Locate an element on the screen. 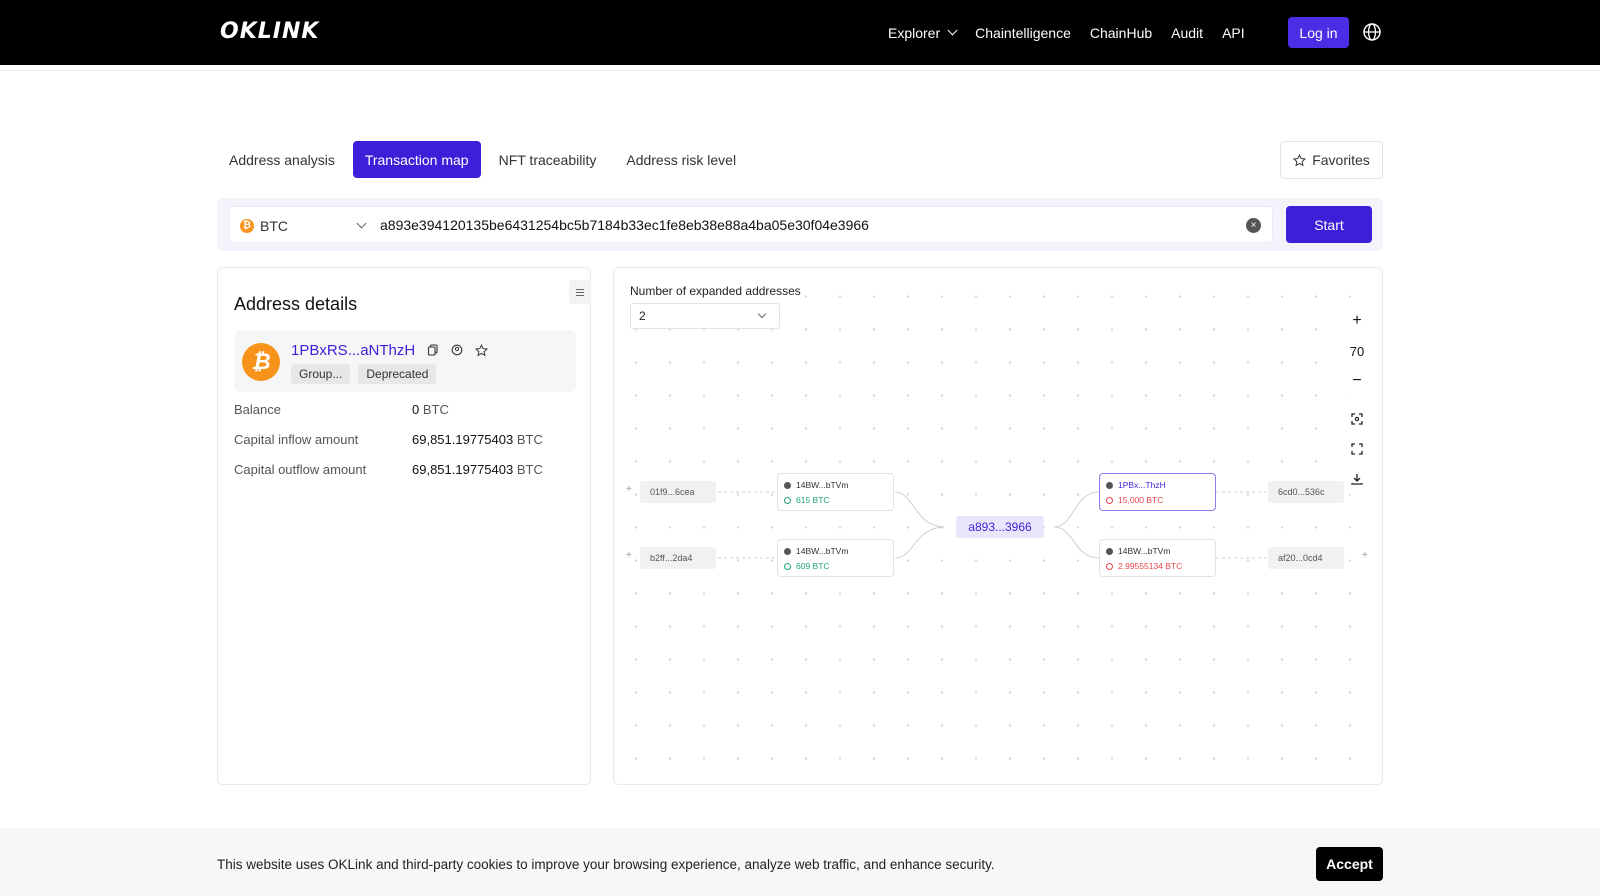 This screenshot has height=896, width=1600. zoom-level: 70 is located at coordinates (1357, 351).